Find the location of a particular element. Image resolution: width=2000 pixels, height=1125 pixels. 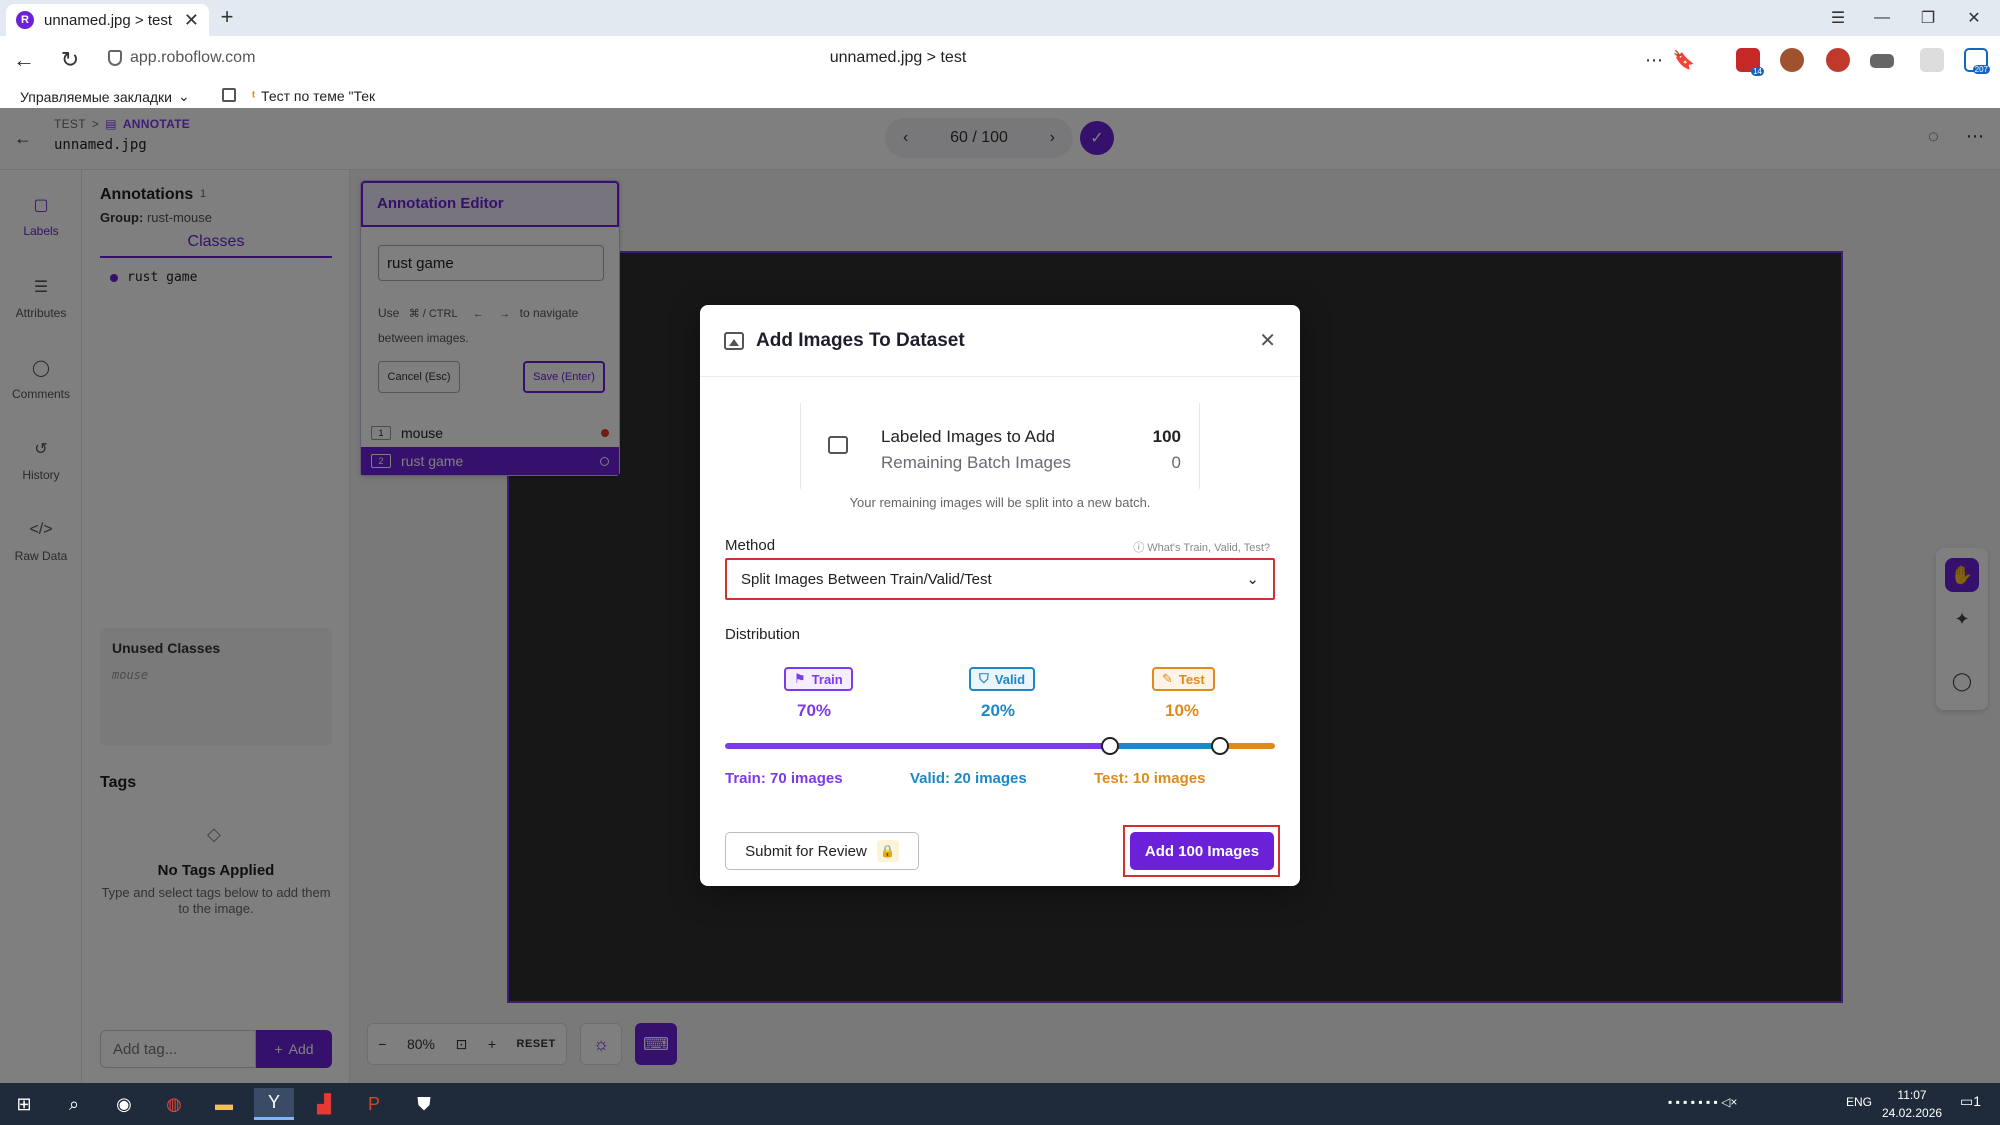

add-images-button: Add 100 Images is located at coordinates (1202, 851).